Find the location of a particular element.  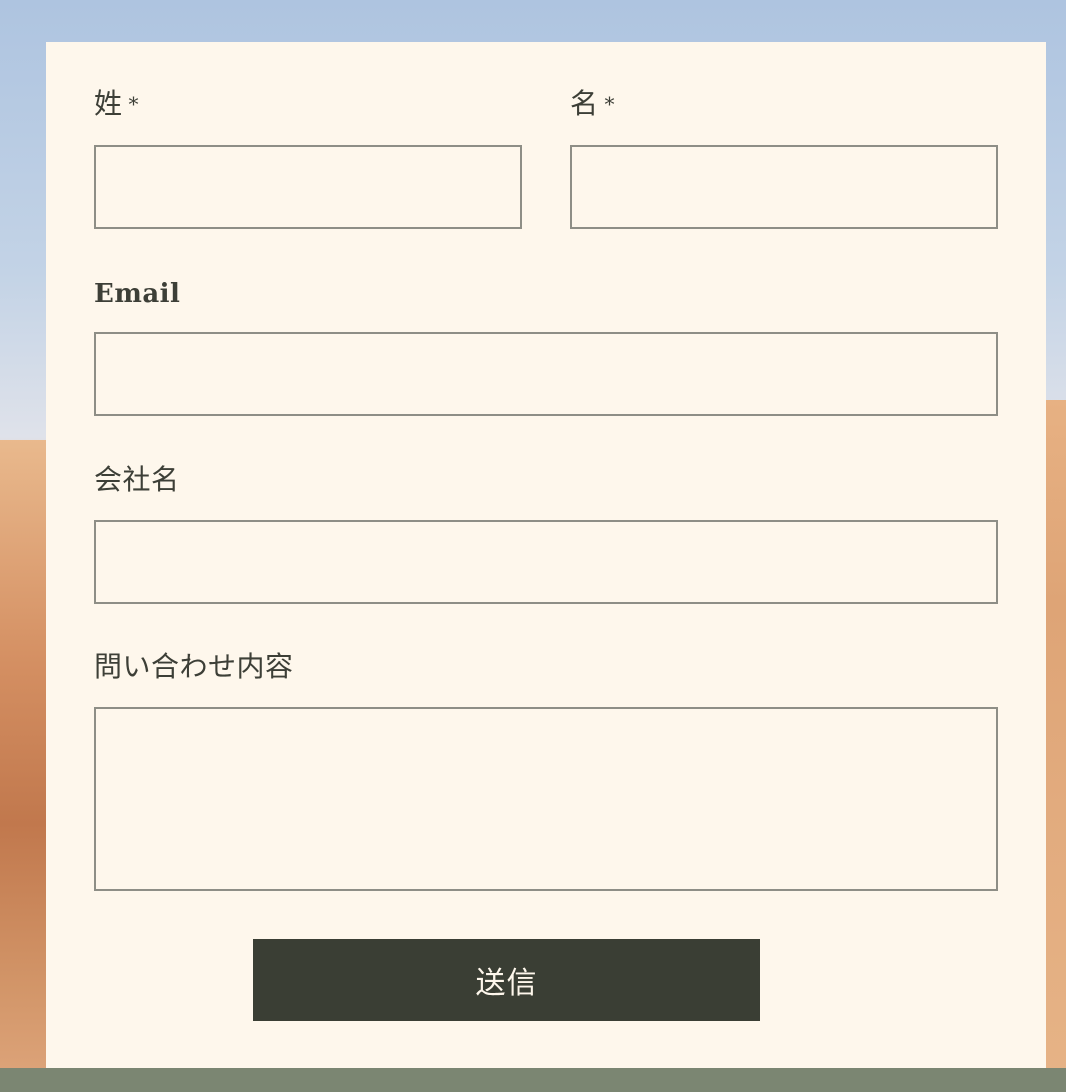

email-label: Email is located at coordinates (137, 294).